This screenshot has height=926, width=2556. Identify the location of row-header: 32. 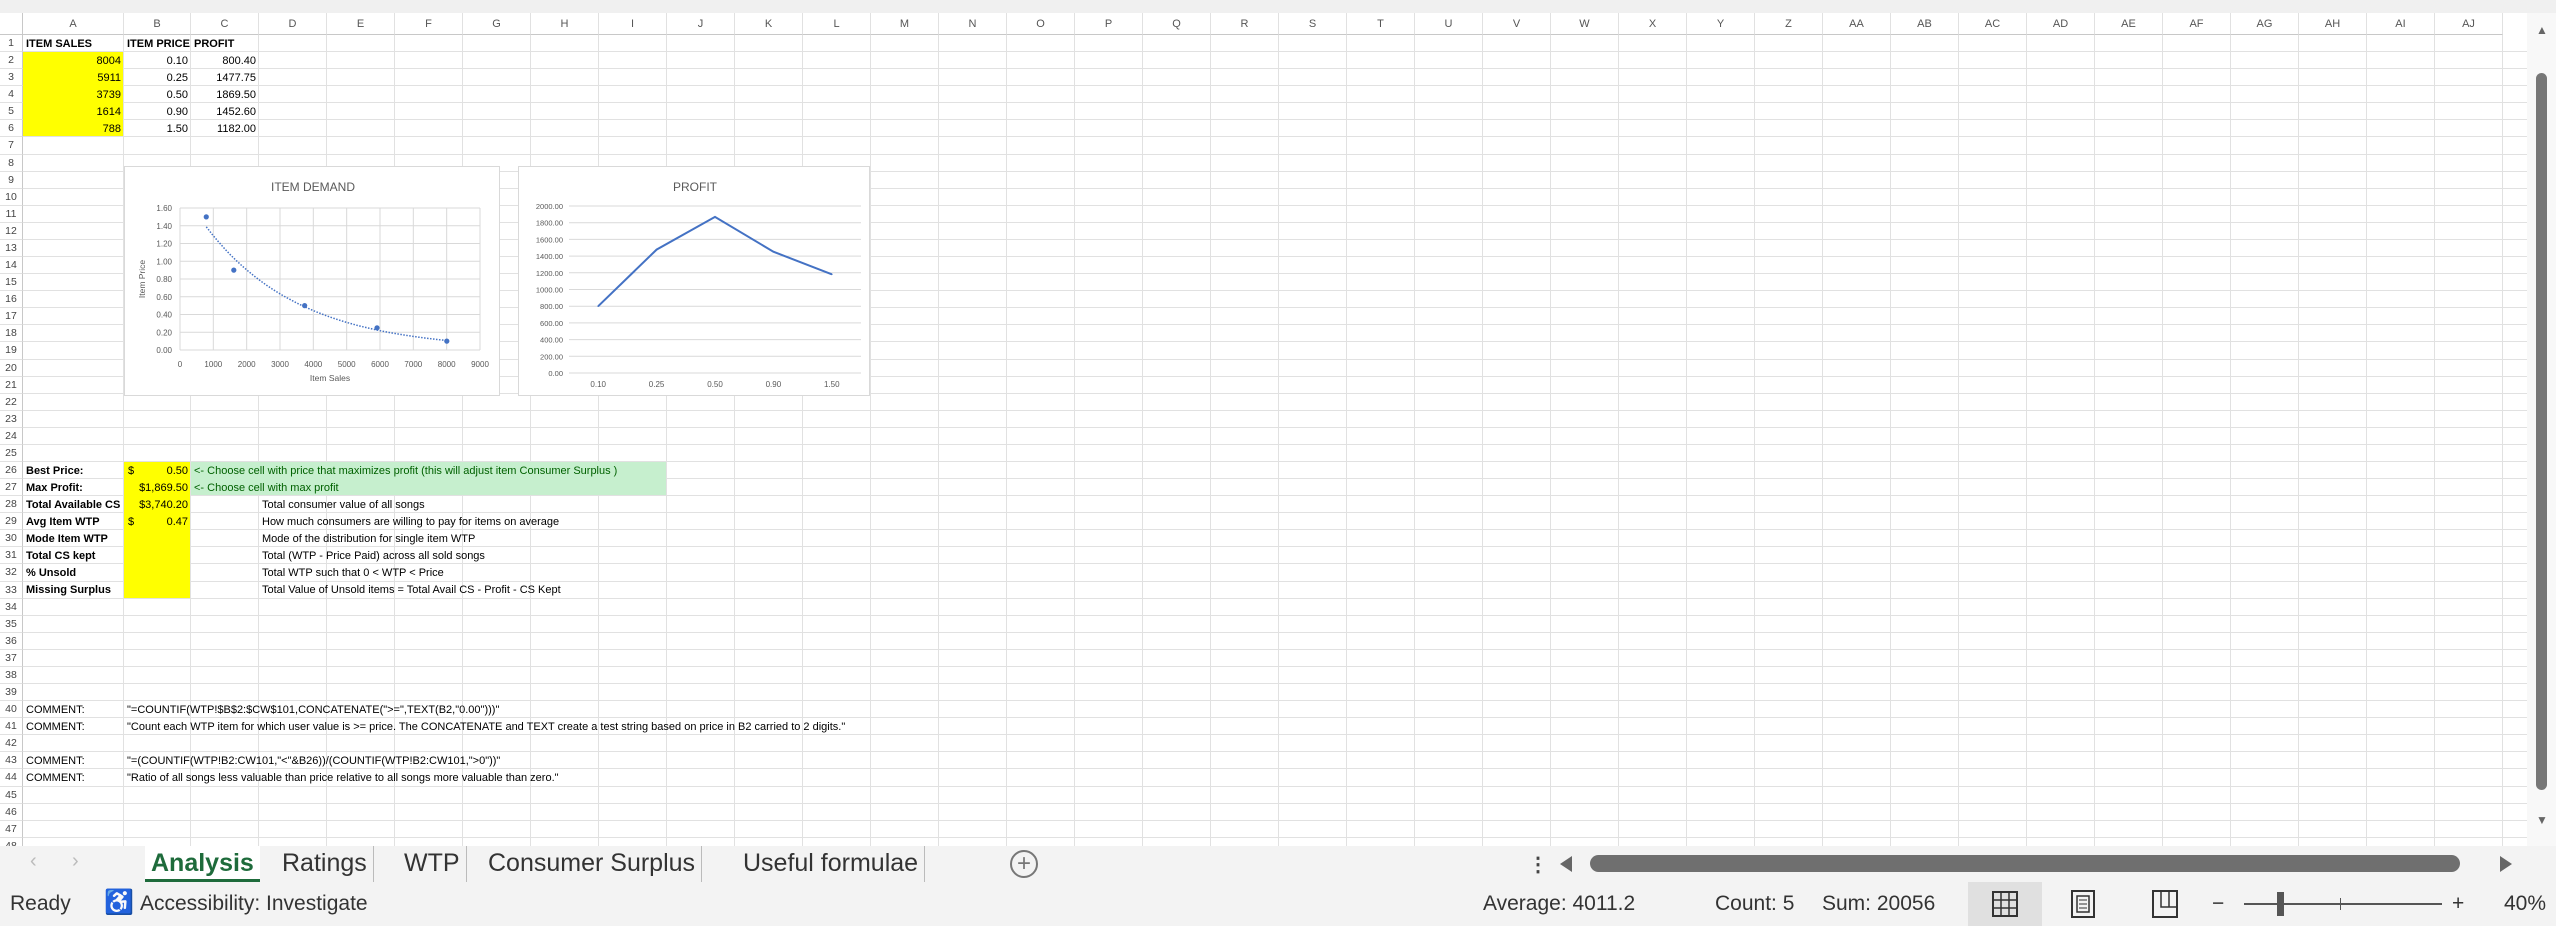
(11, 573).